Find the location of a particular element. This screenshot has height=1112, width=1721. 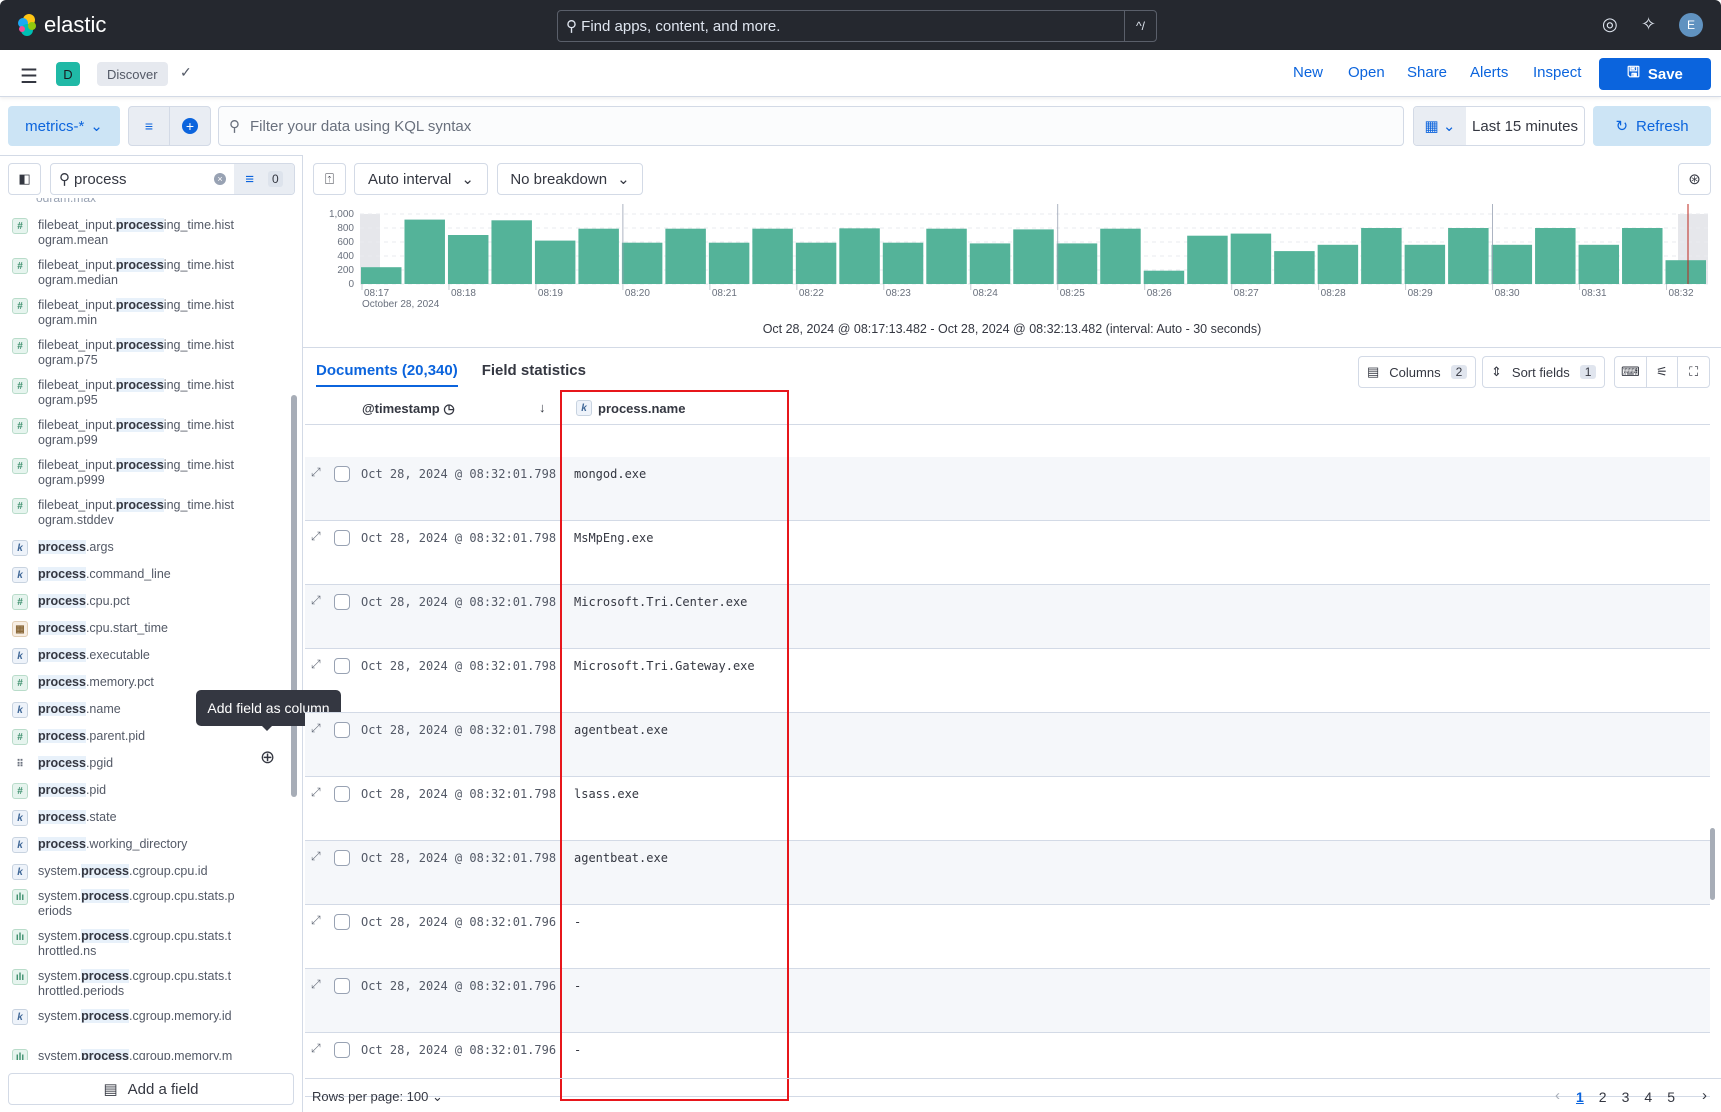

field-item: k process.executable is located at coordinates (145, 659).